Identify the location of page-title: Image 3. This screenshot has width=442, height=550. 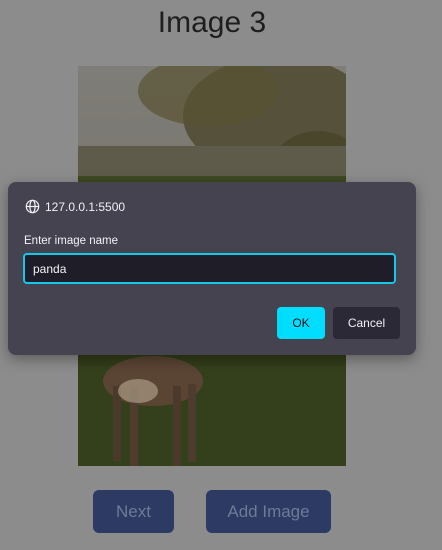
(212, 22).